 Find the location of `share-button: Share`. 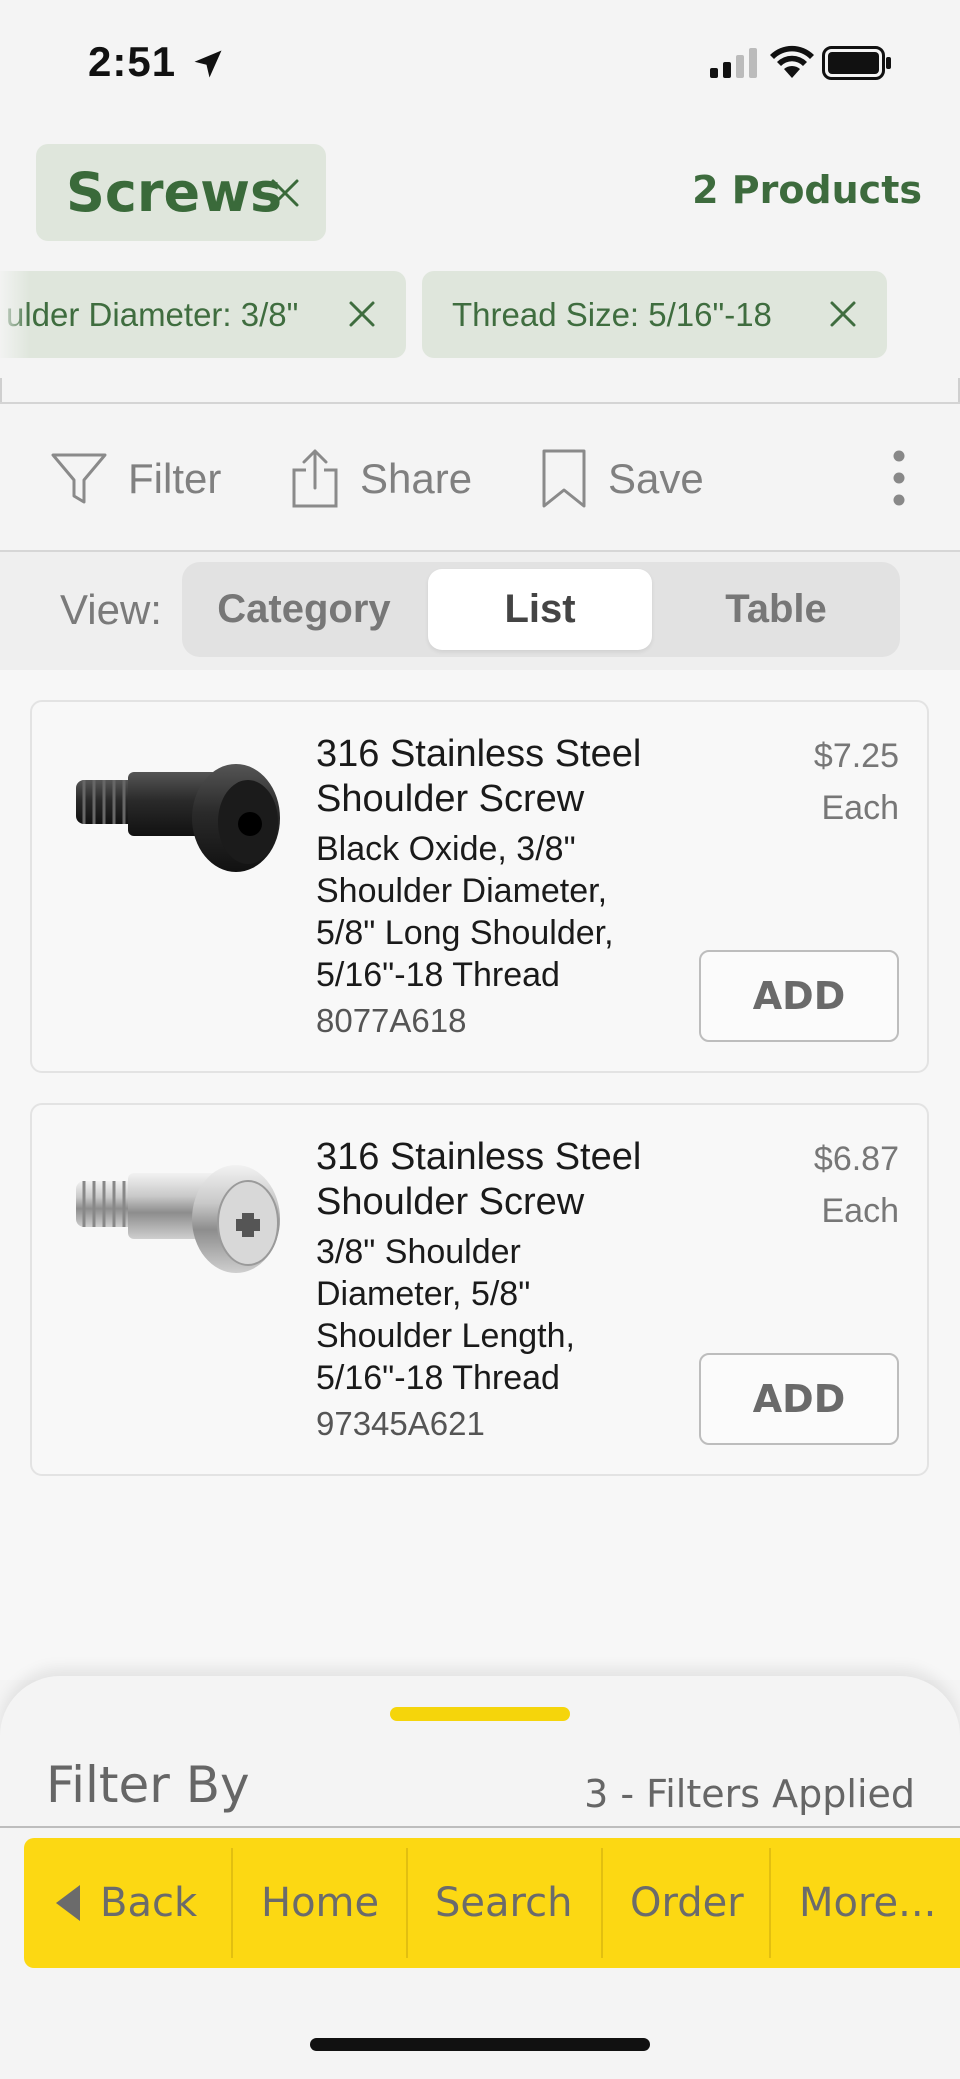

share-button: Share is located at coordinates (381, 479).